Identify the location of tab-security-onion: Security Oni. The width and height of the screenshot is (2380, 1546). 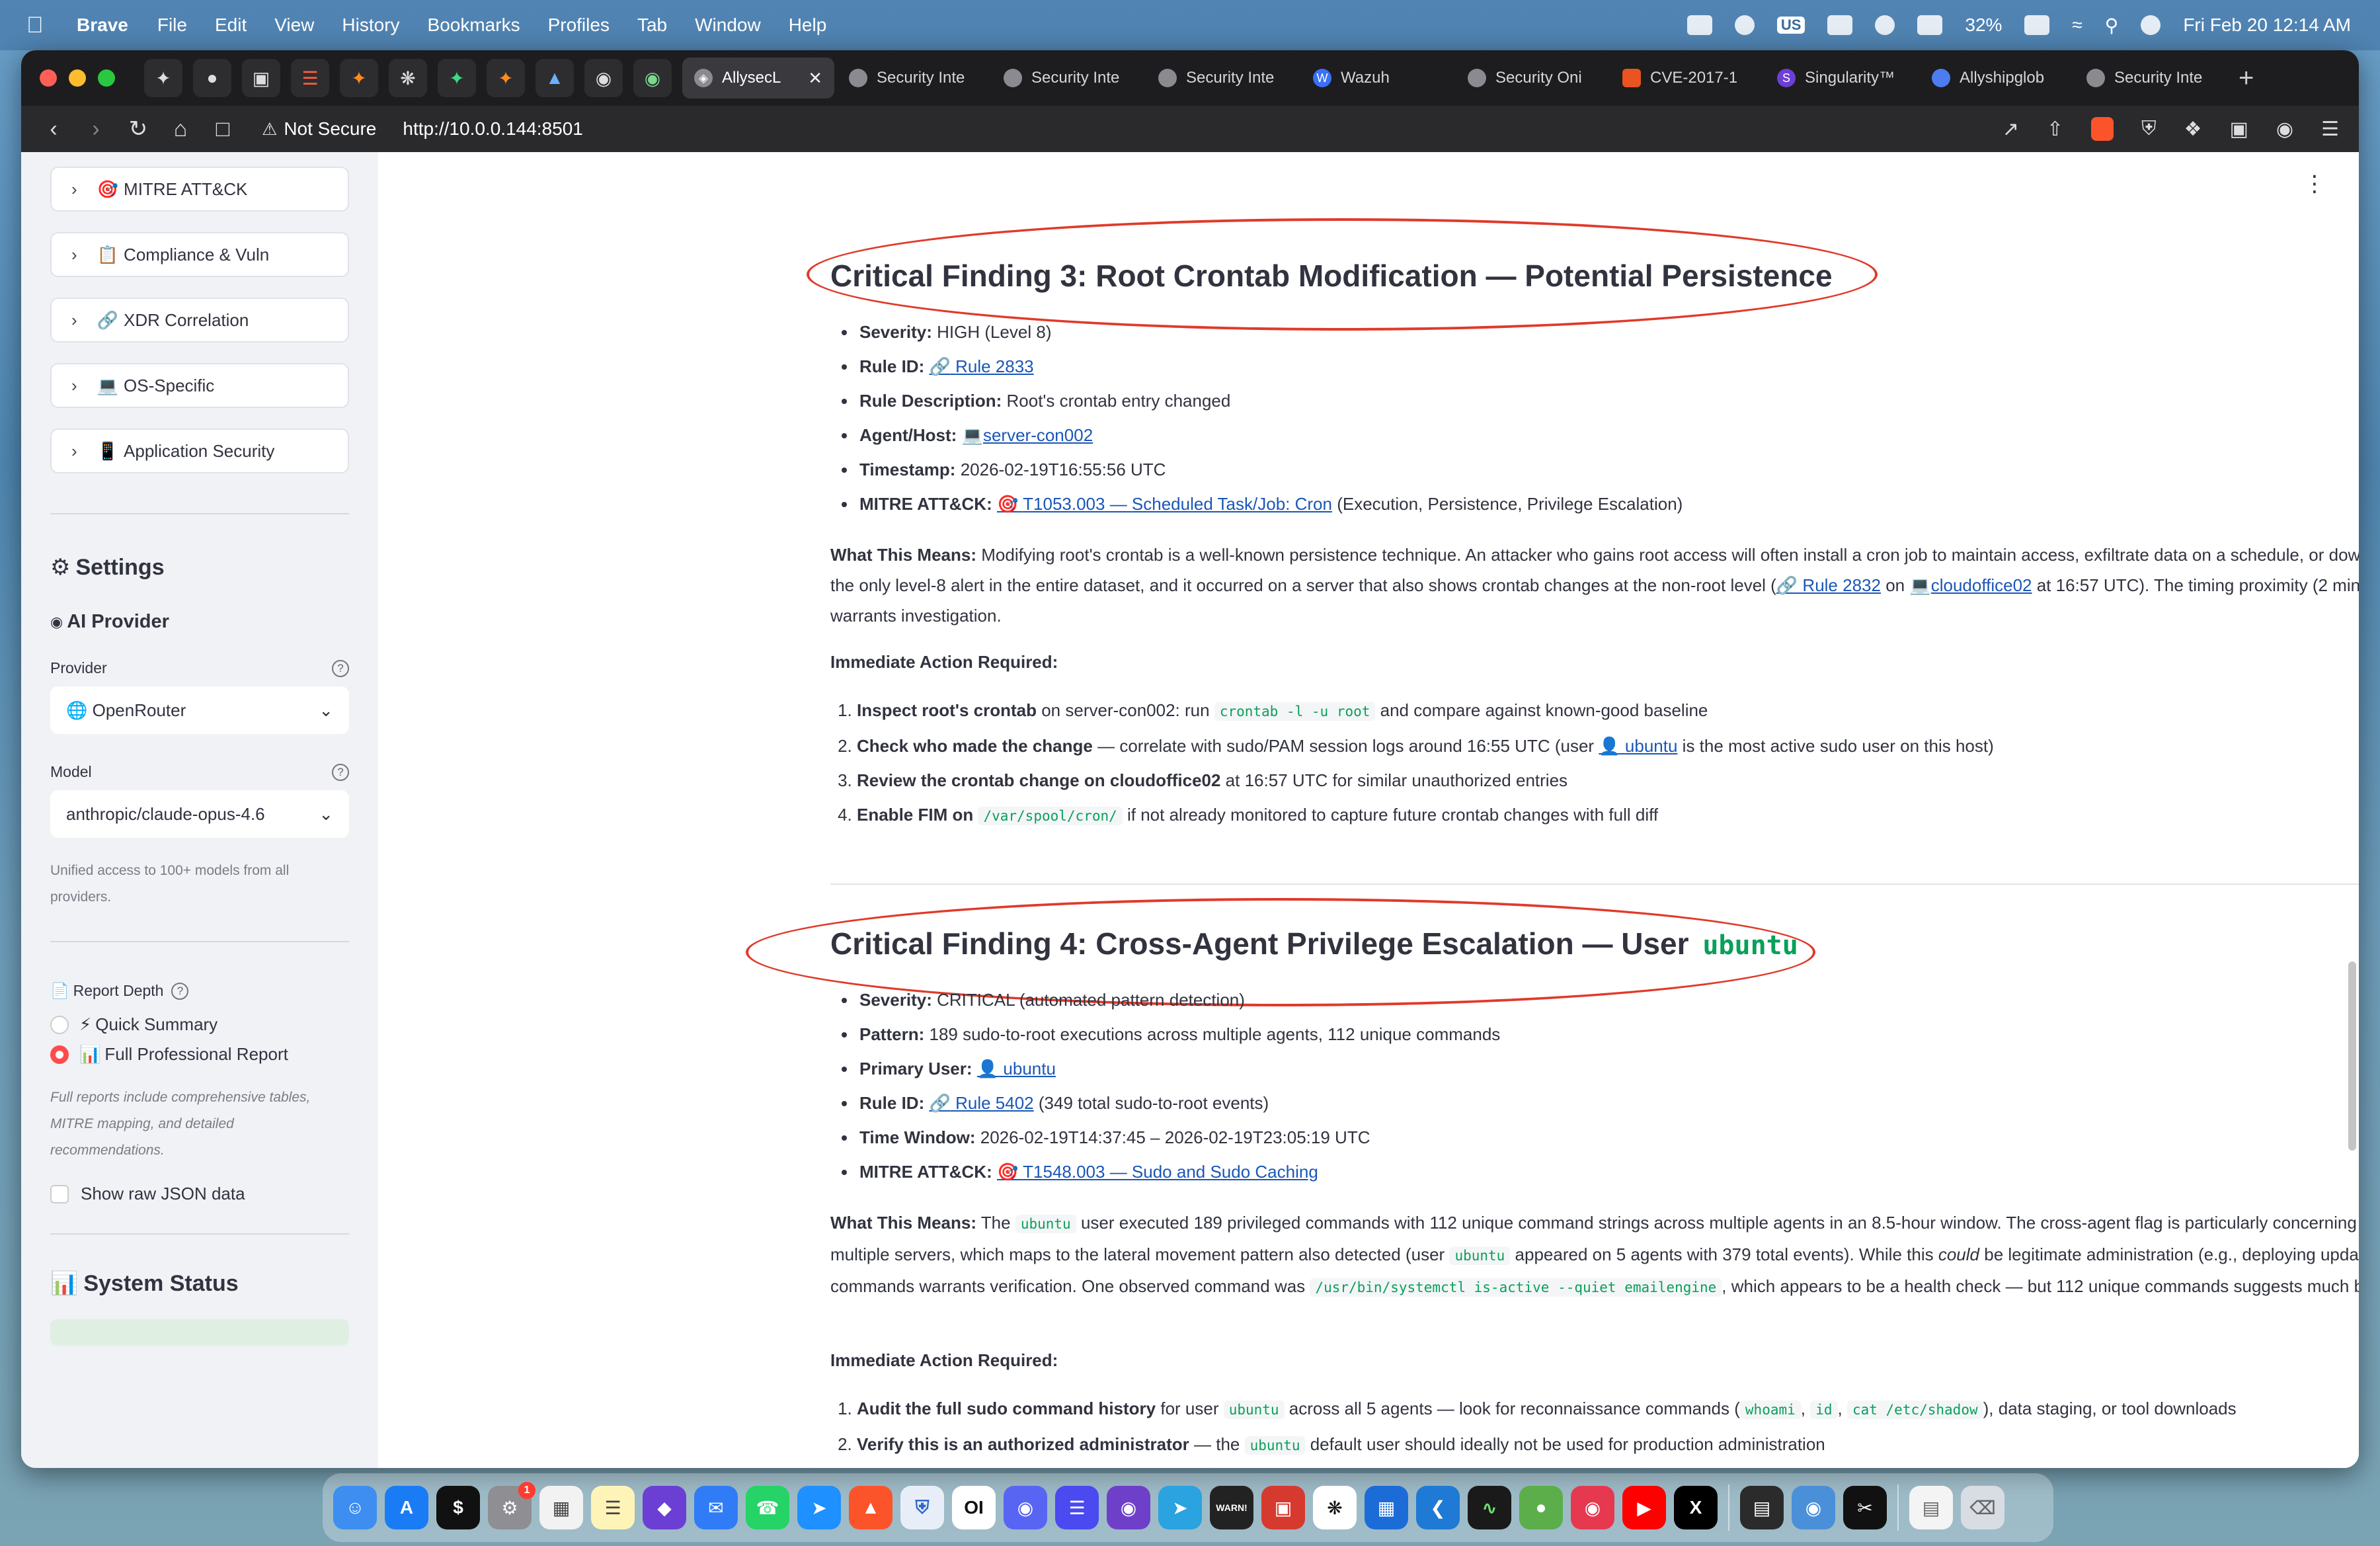
(1532, 78).